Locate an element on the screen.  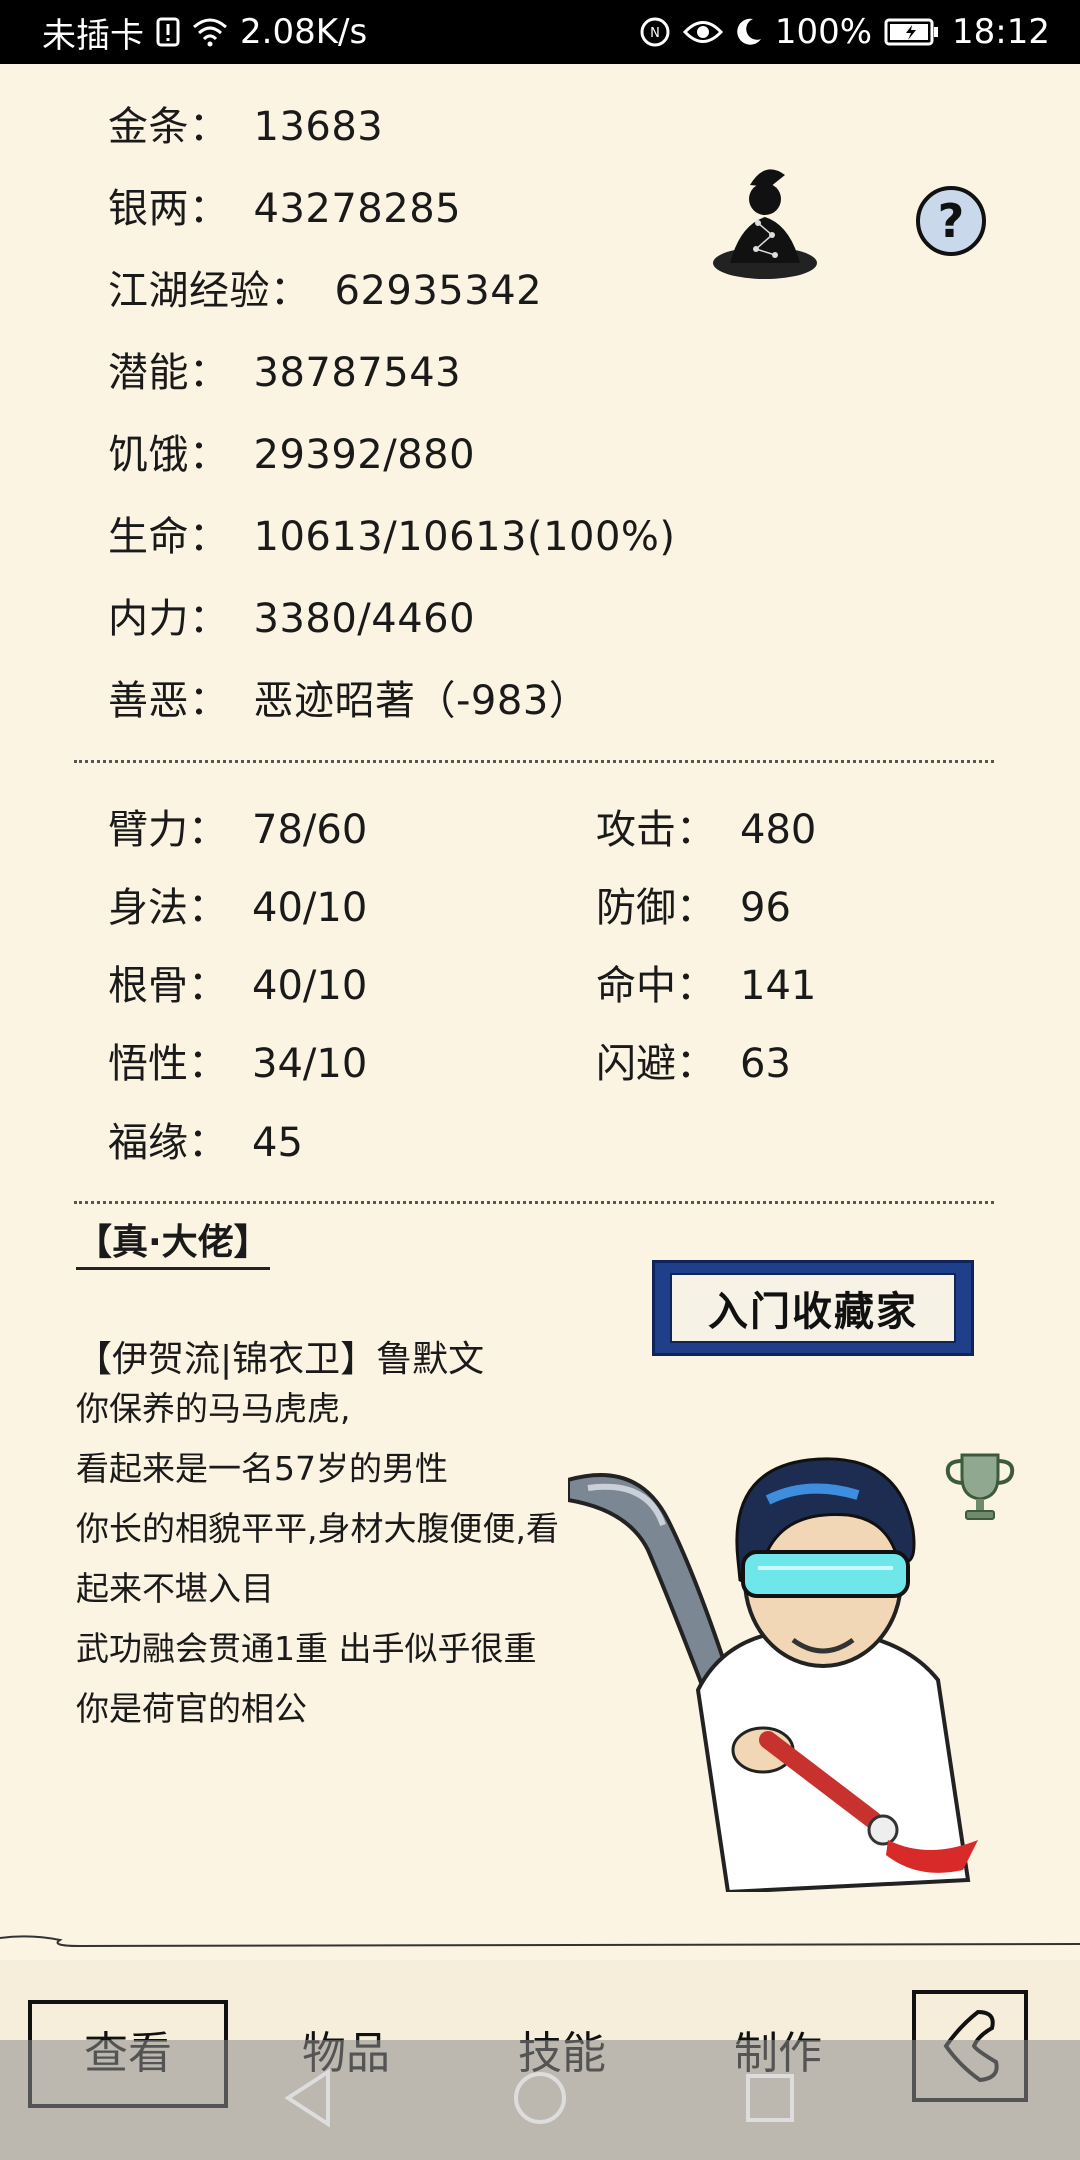
network-speed: 2.08K/s is located at coordinates (304, 32).